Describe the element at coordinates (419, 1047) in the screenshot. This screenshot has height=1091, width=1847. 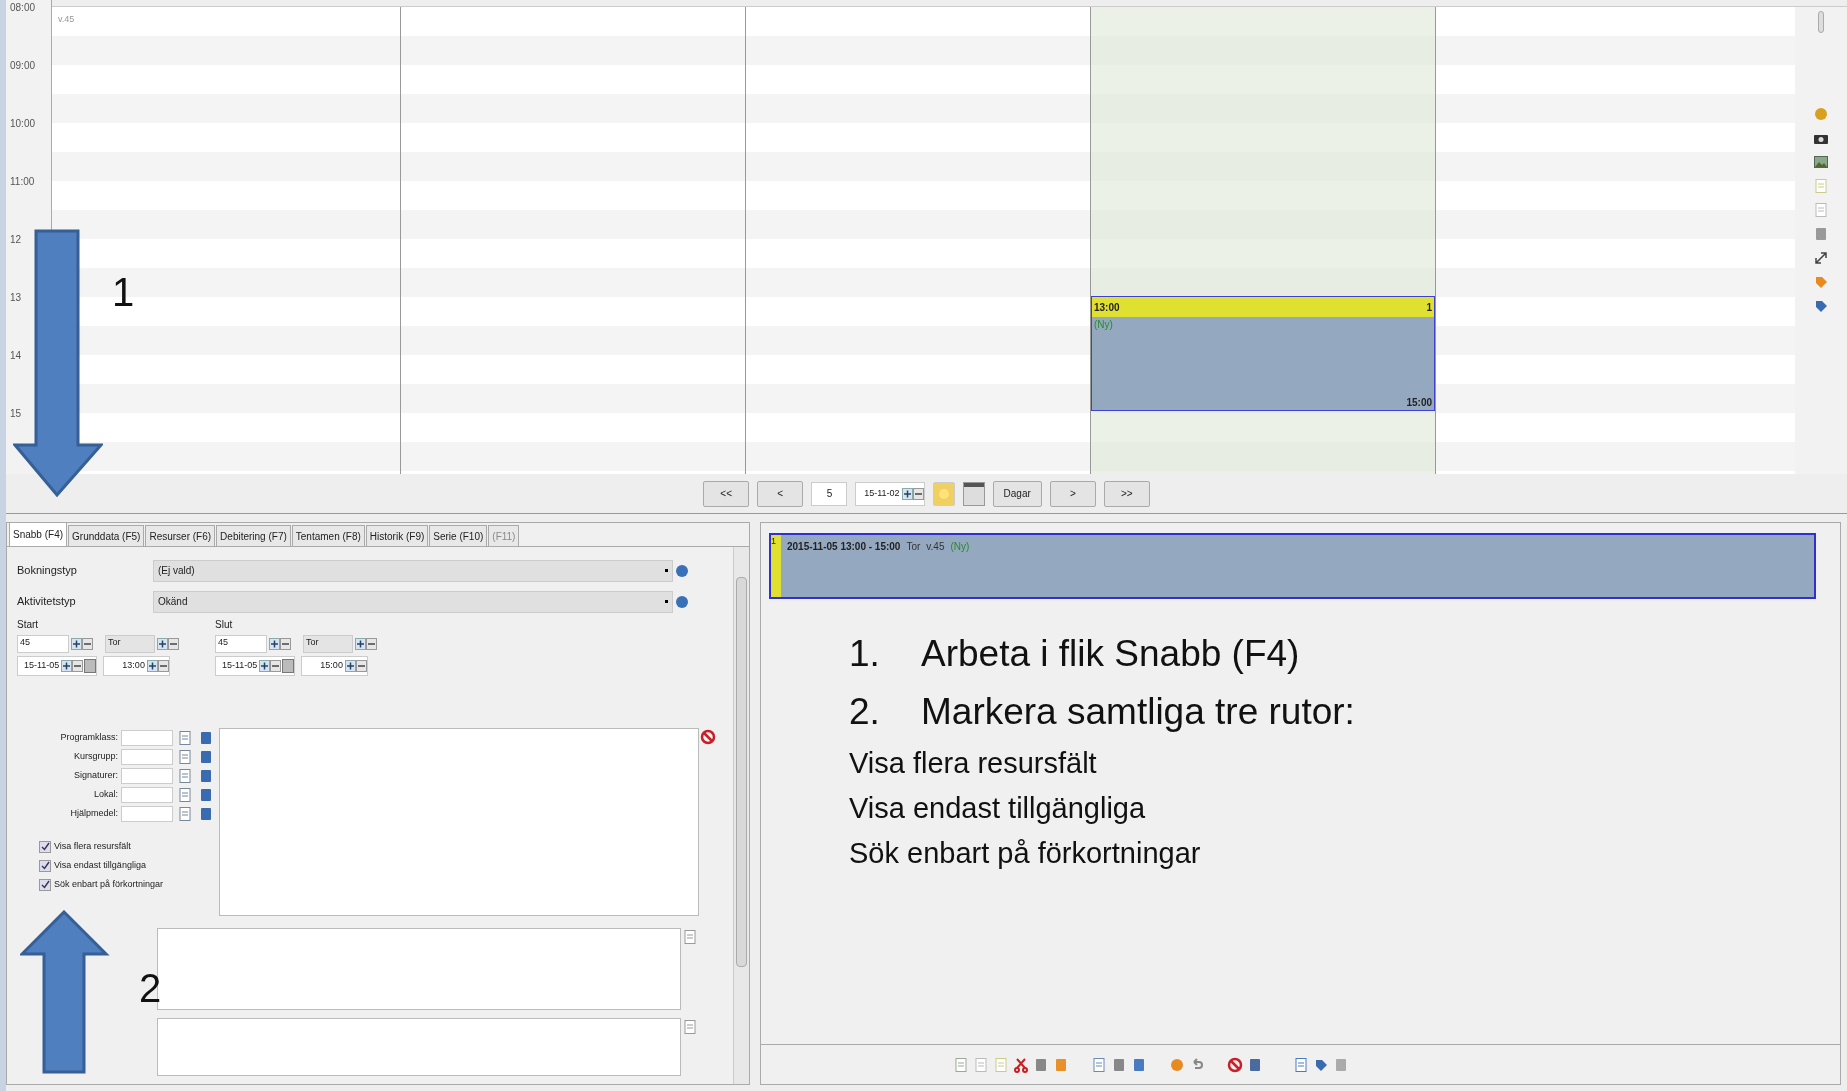
I see `comment-field` at that location.